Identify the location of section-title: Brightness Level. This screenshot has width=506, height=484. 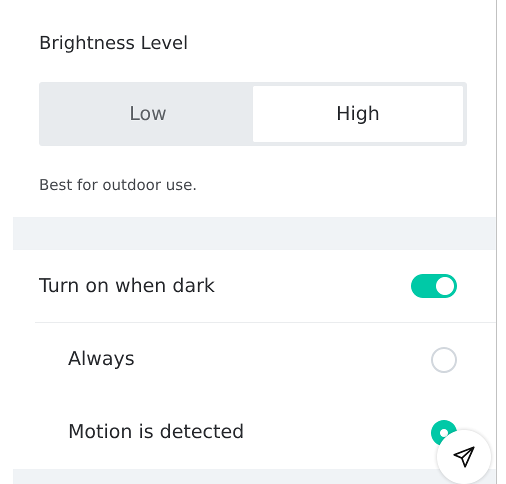
(114, 44).